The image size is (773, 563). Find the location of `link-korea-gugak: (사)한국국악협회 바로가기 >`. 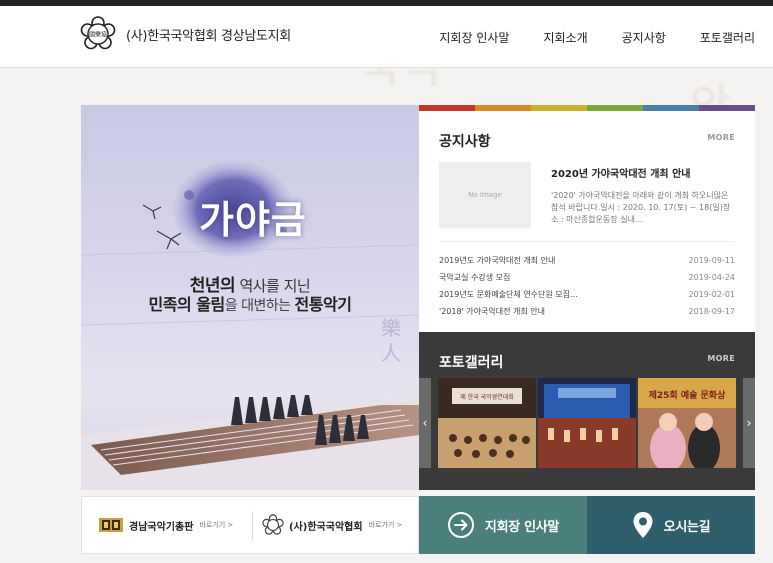

link-korea-gugak: (사)한국국악협회 바로가기 > is located at coordinates (332, 525).